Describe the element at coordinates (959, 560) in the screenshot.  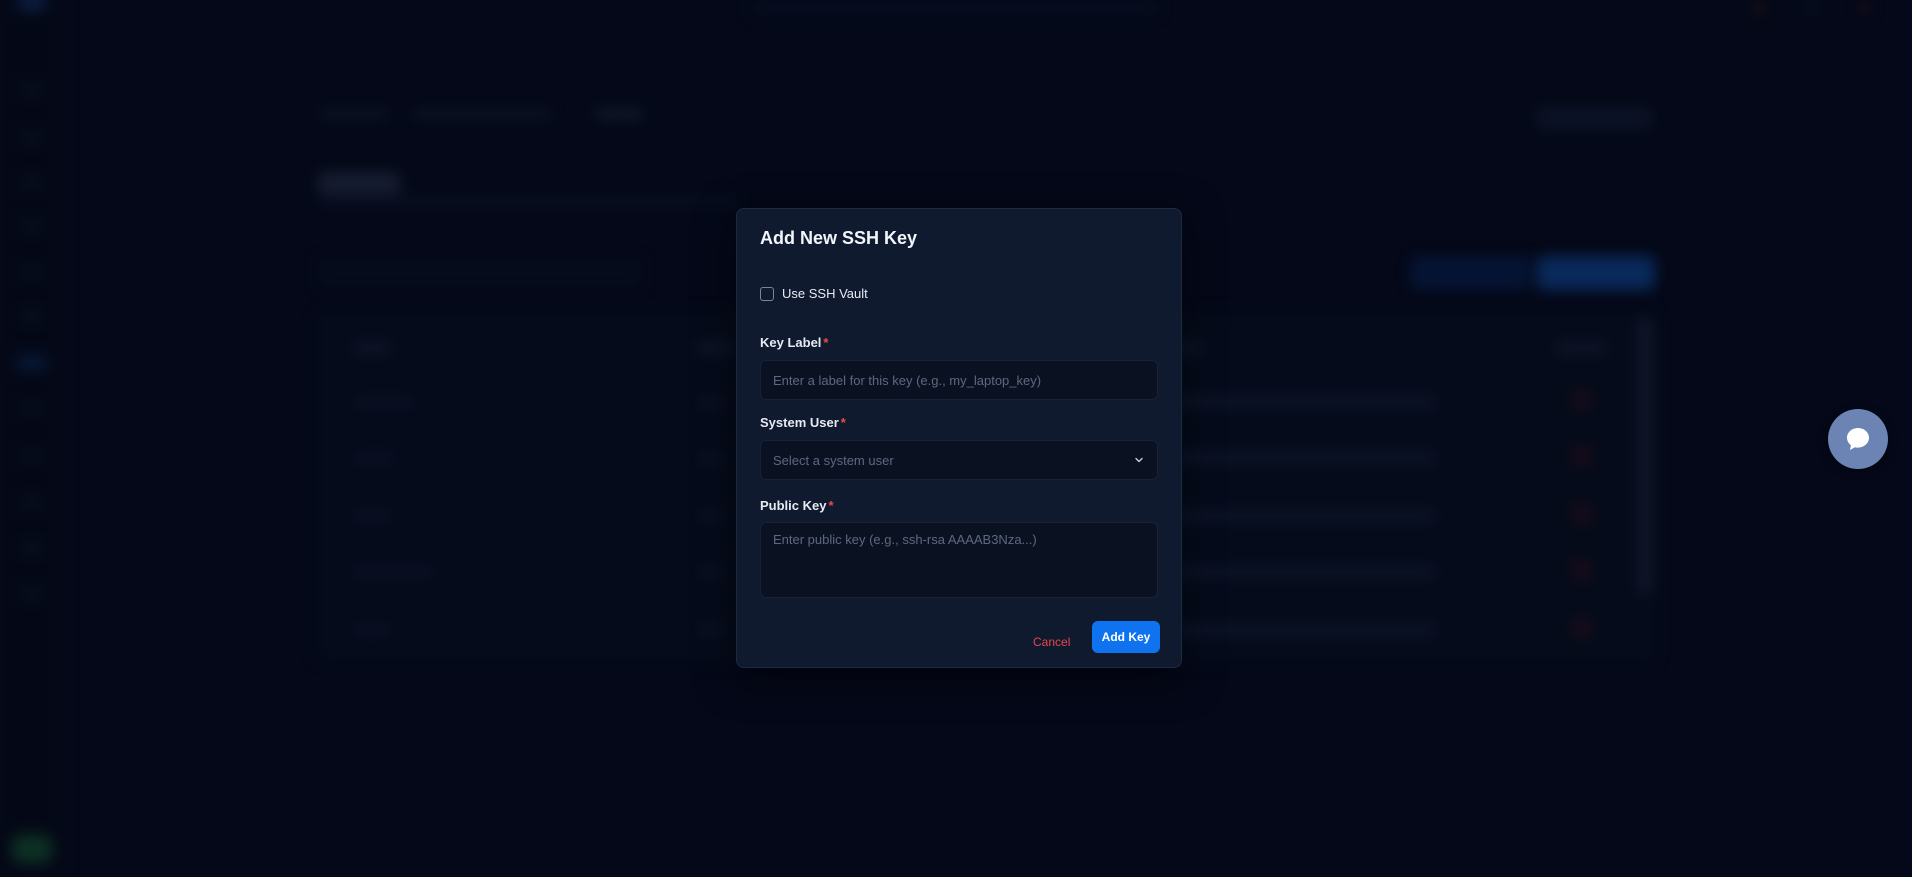
I see `public-key-textarea` at that location.